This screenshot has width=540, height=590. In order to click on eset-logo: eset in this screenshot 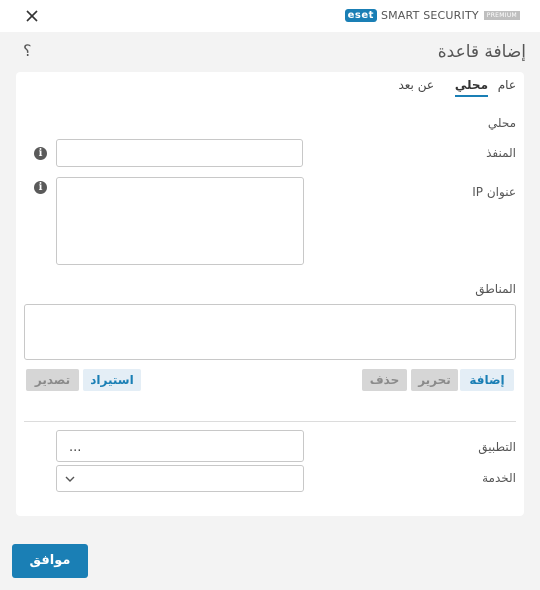, I will do `click(360, 15)`.